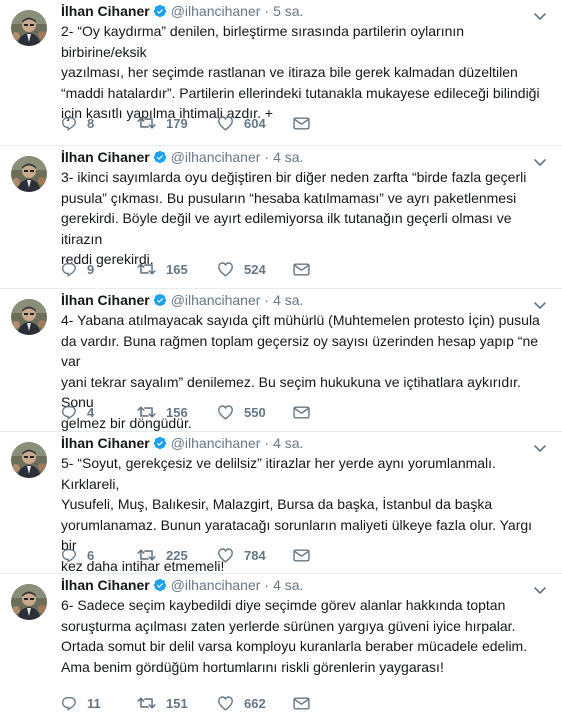 This screenshot has height=714, width=562. I want to click on like-button: 524, so click(241, 269).